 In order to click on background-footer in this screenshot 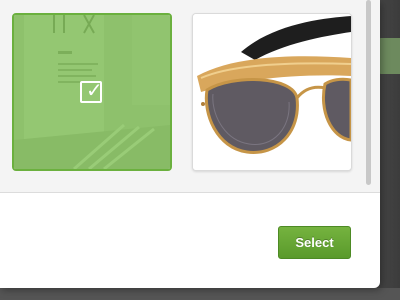, I will do `click(200, 294)`.